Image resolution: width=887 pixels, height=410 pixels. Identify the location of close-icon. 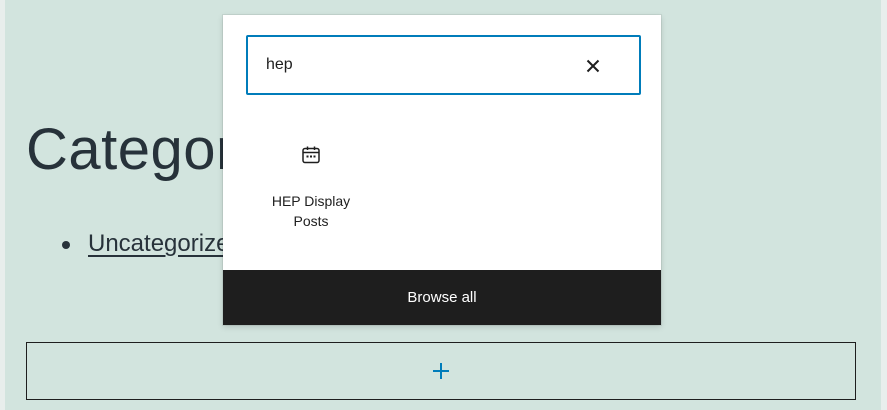
(593, 66).